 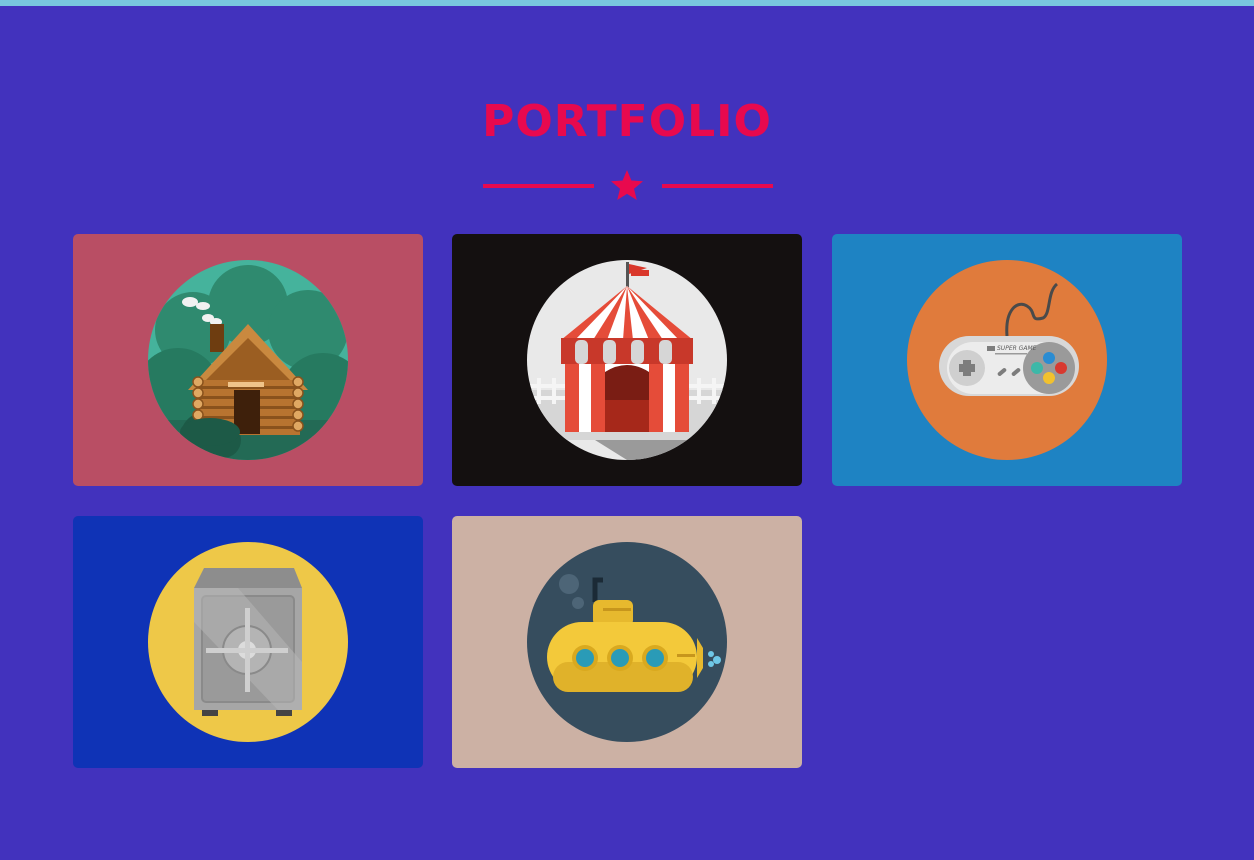 I want to click on safe-icon, so click(x=248, y=642).